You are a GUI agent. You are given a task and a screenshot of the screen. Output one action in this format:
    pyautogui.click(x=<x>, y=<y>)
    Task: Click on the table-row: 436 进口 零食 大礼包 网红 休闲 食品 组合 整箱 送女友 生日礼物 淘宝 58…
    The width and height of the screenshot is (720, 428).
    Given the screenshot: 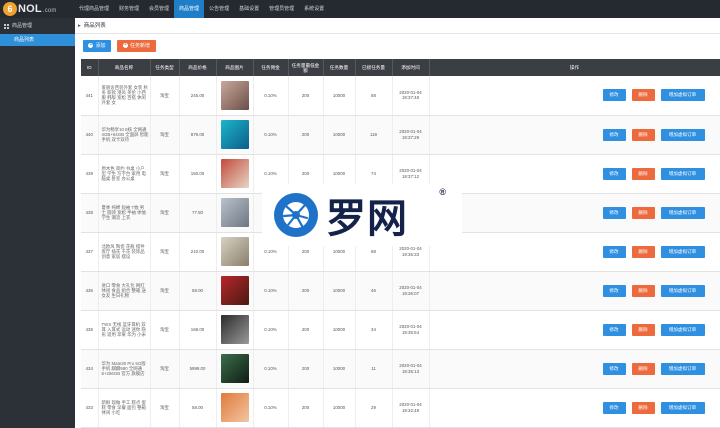 What is the action you would take?
    pyautogui.click(x=400, y=291)
    